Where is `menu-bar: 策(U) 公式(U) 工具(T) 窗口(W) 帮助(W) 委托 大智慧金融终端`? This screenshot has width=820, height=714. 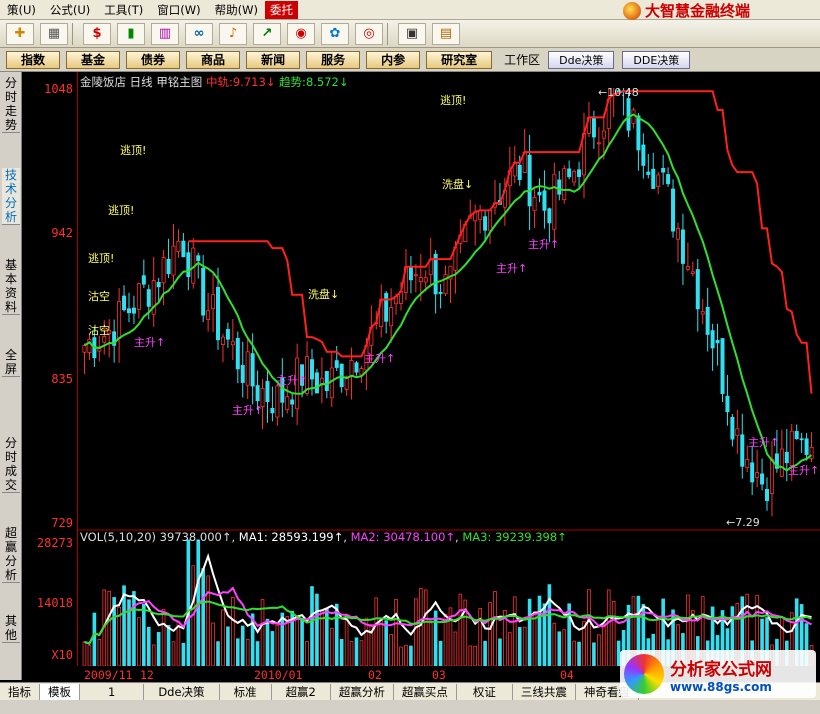
menu-bar: 策(U) 公式(U) 工具(T) 窗口(W) 帮助(W) 委托 大智慧金融终端 is located at coordinates (410, 10).